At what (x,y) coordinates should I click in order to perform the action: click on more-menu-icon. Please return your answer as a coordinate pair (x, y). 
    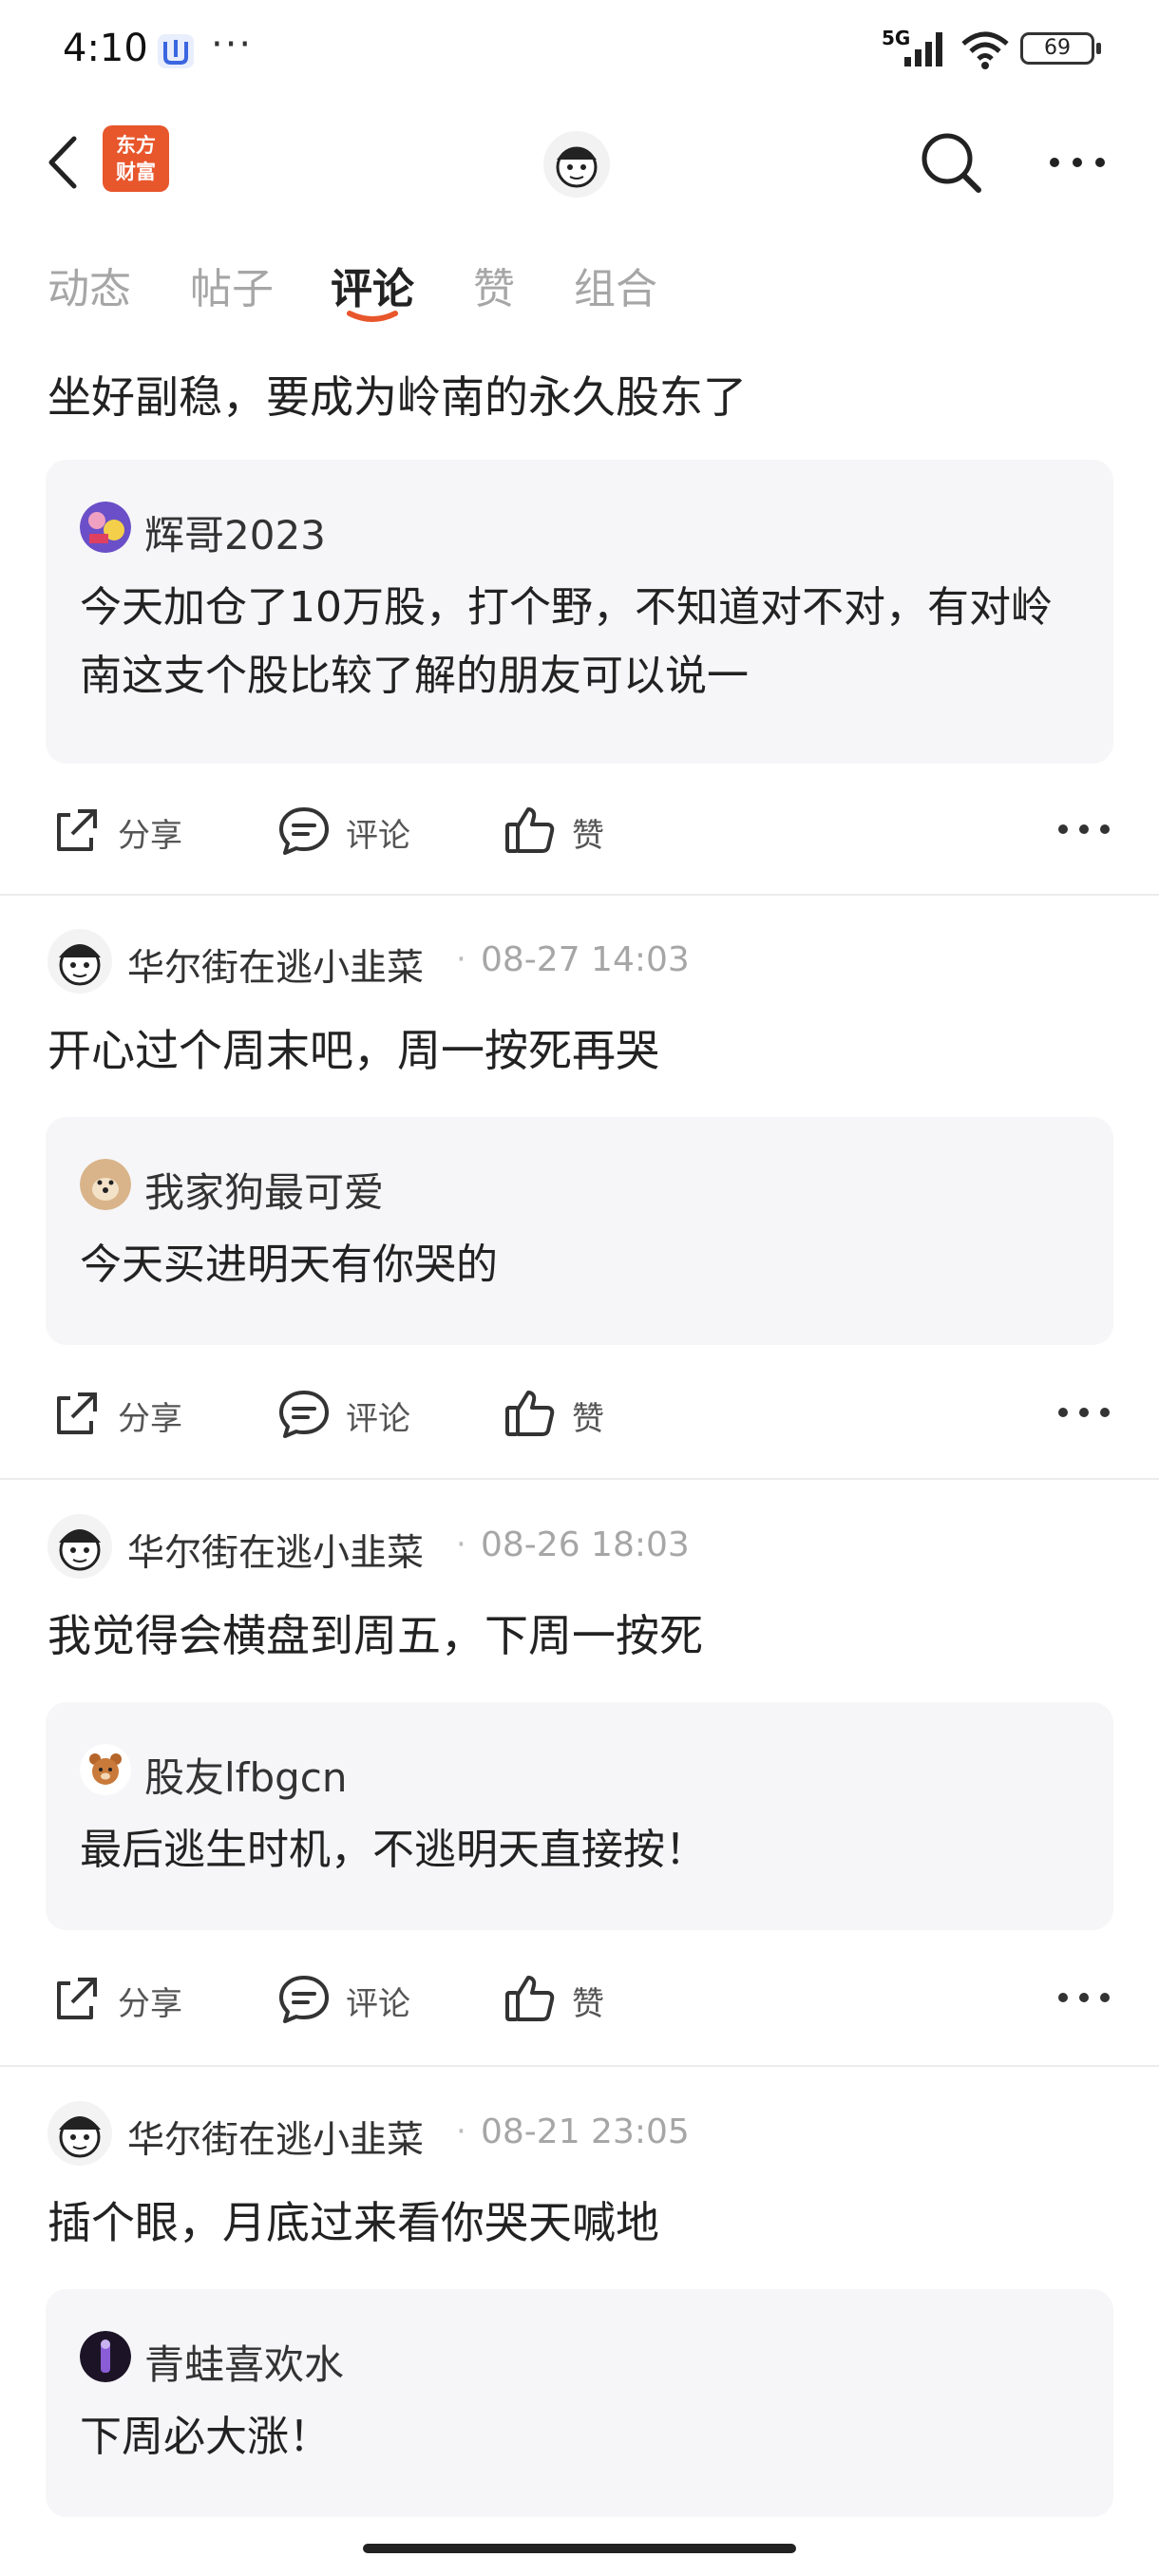
    Looking at the image, I should click on (1077, 162).